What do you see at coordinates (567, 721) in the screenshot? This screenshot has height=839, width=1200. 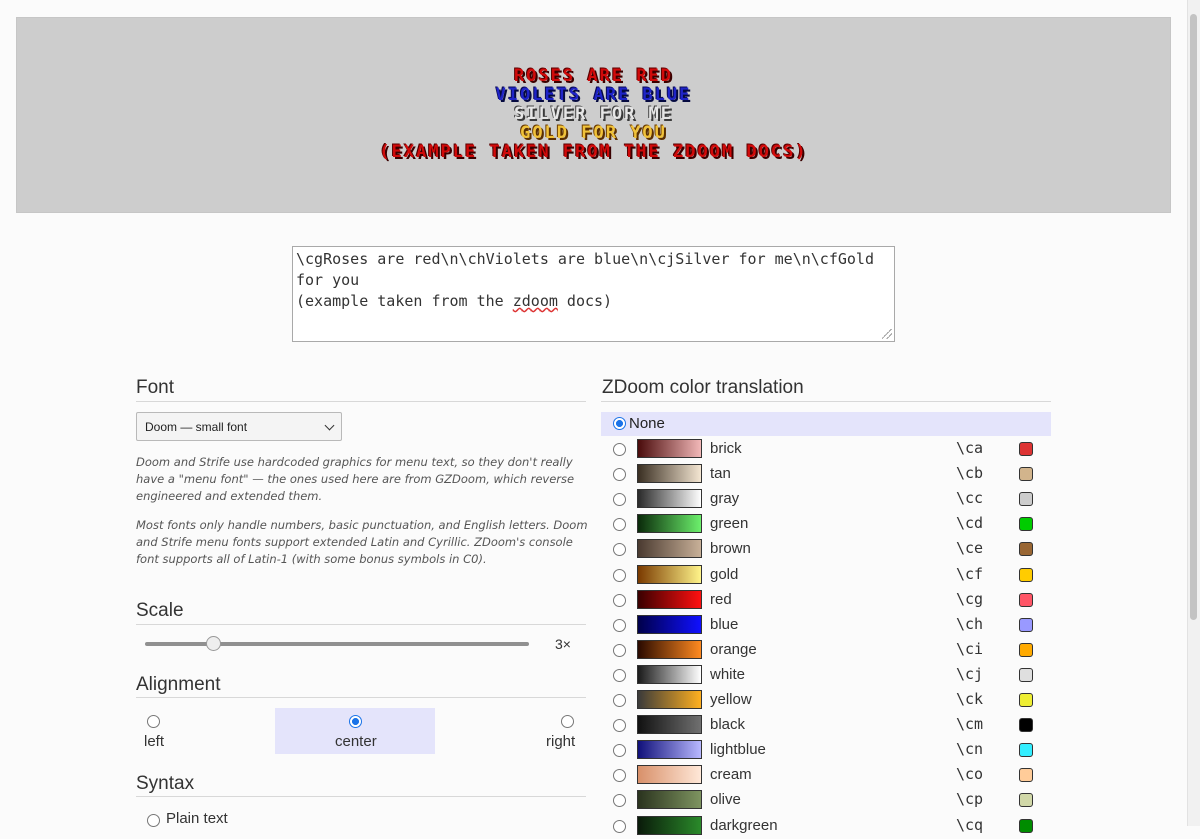 I see `align-right-radio` at bounding box center [567, 721].